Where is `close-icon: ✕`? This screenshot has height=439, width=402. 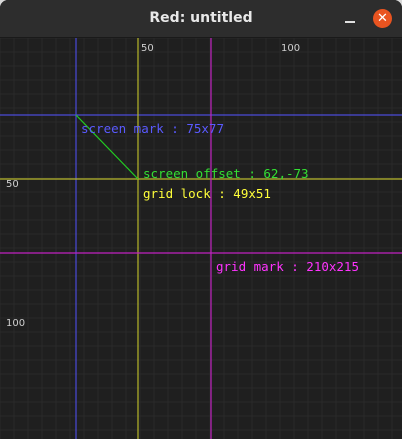
close-icon: ✕ is located at coordinates (382, 18).